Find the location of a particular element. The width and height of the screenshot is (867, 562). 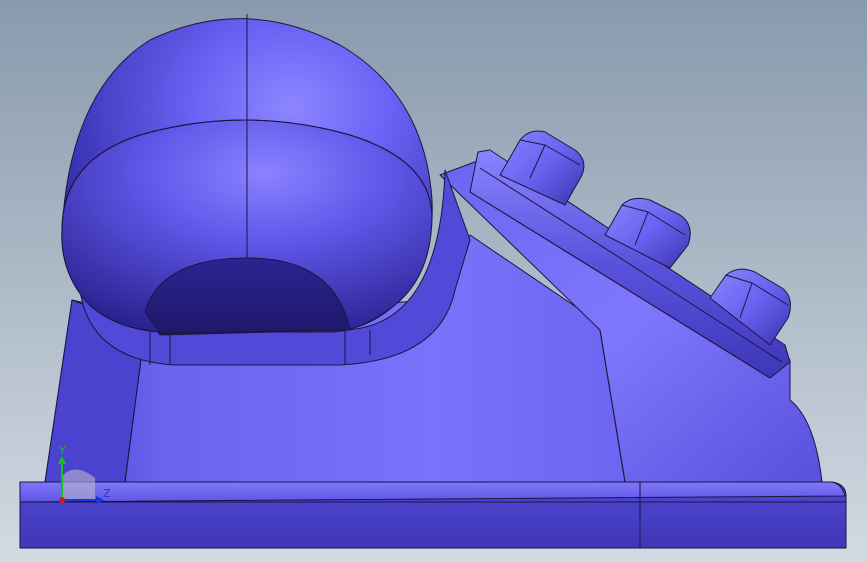

z-axis-label: Z is located at coordinates (107, 493).